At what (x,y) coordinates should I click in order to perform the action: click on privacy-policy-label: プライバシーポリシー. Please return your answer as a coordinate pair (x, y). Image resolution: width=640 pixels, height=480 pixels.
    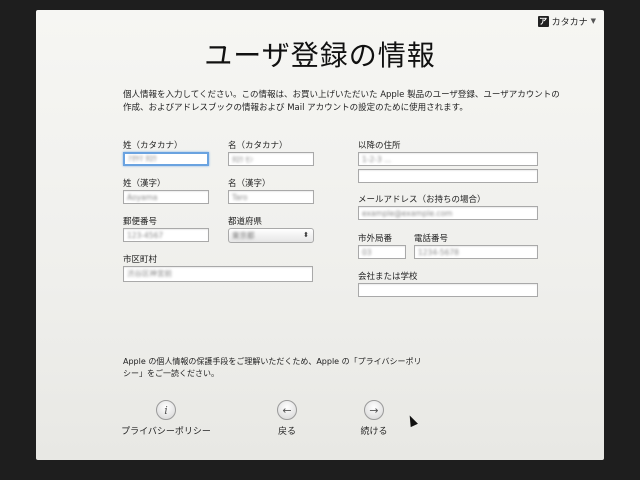
    Looking at the image, I should click on (166, 432).